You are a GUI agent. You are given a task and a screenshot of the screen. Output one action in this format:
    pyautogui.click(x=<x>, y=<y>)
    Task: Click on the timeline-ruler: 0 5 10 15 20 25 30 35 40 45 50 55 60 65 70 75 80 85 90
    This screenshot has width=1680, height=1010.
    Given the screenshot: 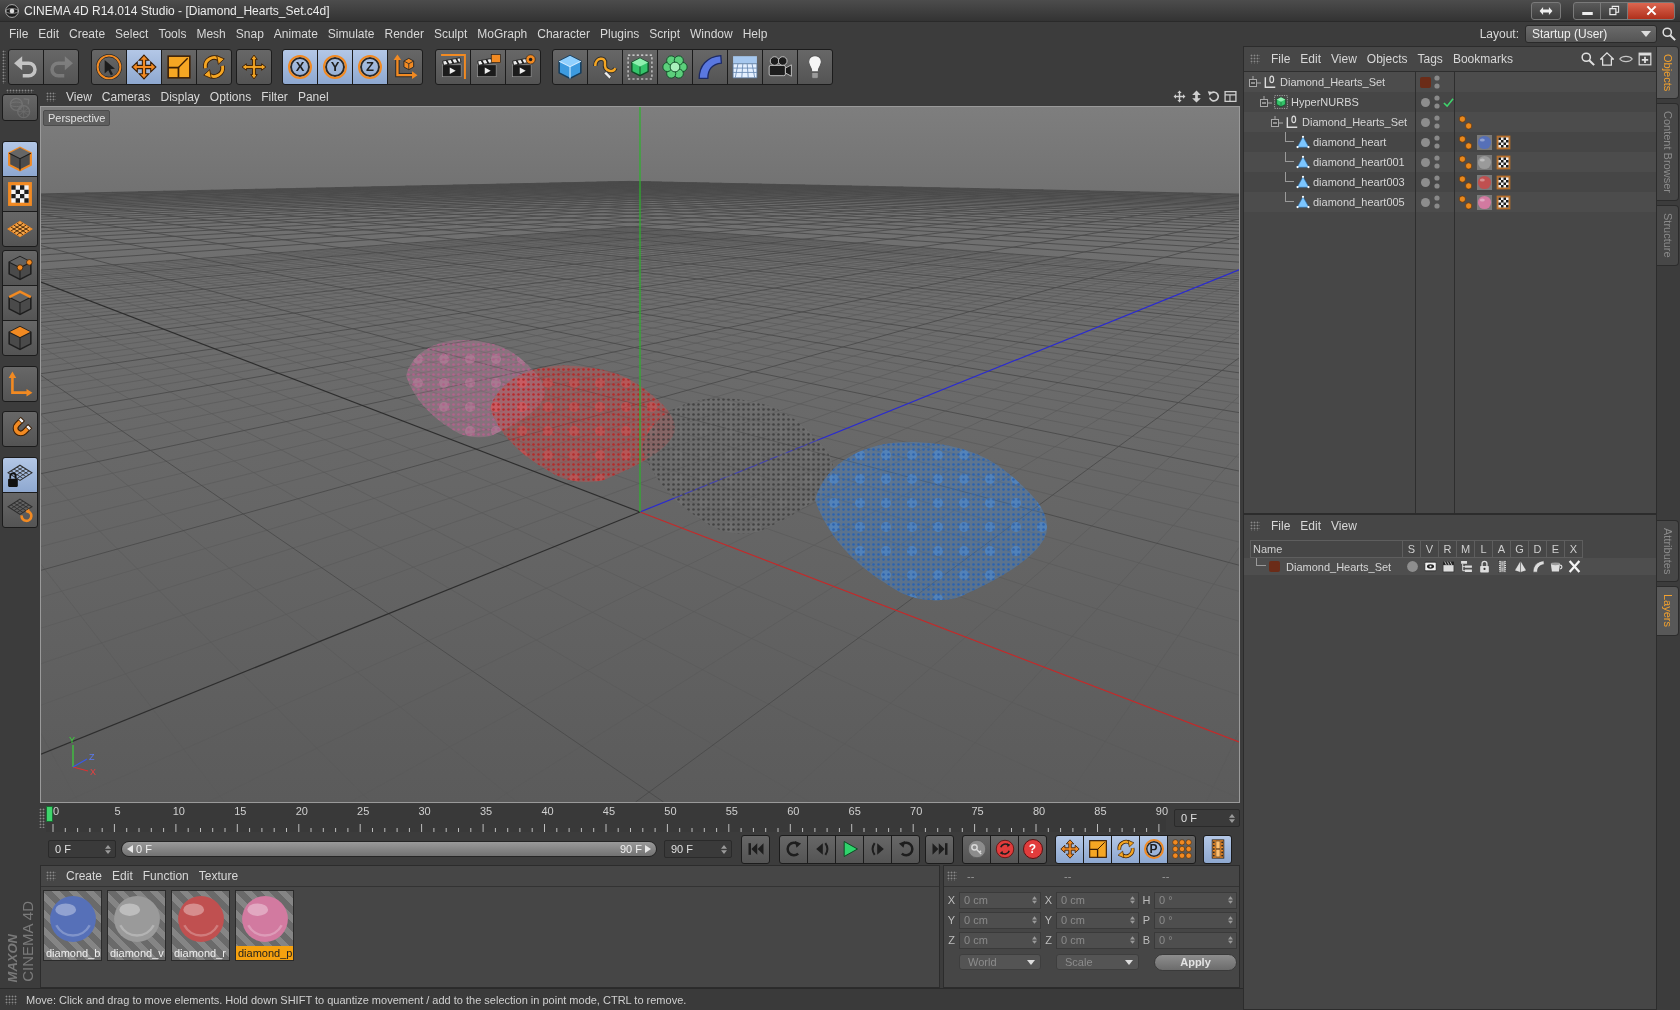 What is the action you would take?
    pyautogui.click(x=606, y=818)
    